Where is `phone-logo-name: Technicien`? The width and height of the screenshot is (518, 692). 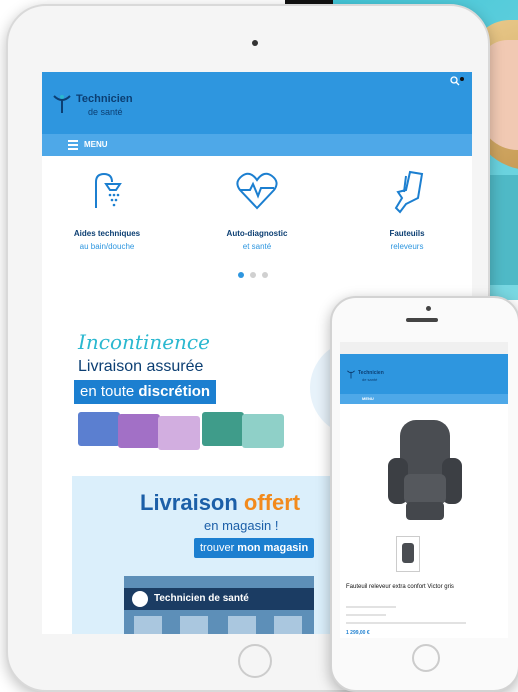
phone-logo-name: Technicien is located at coordinates (371, 373).